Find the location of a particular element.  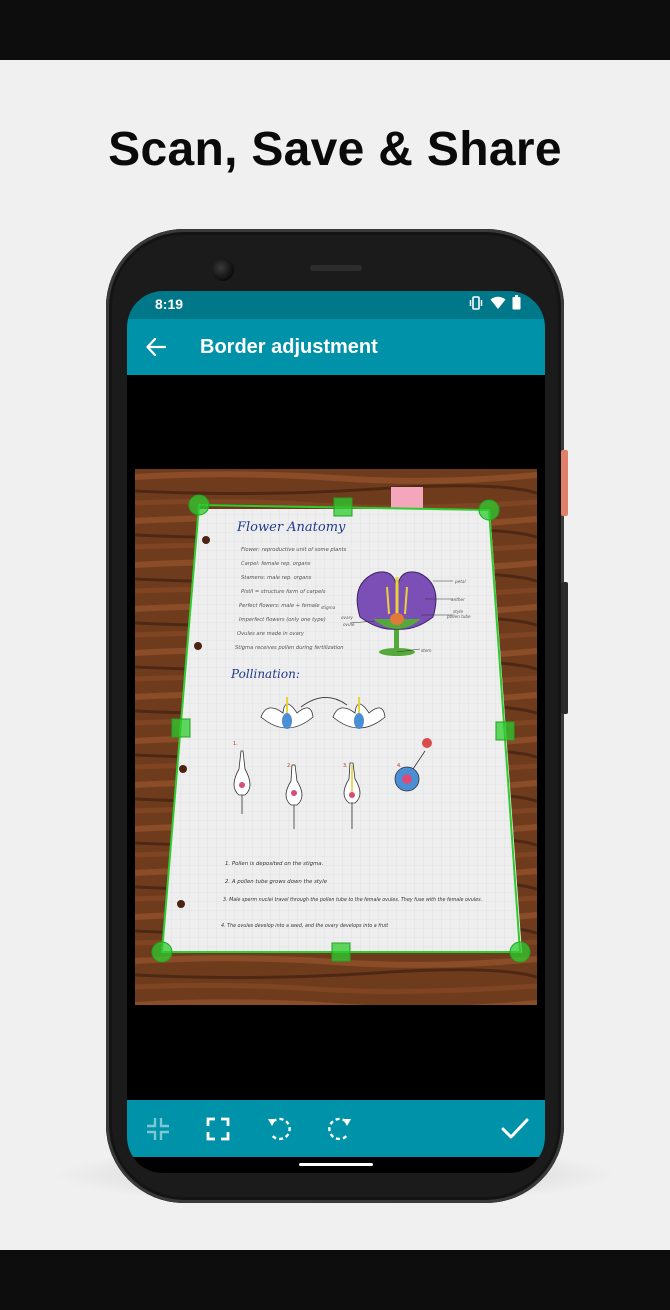

gesture-nav-bar is located at coordinates (336, 1165).